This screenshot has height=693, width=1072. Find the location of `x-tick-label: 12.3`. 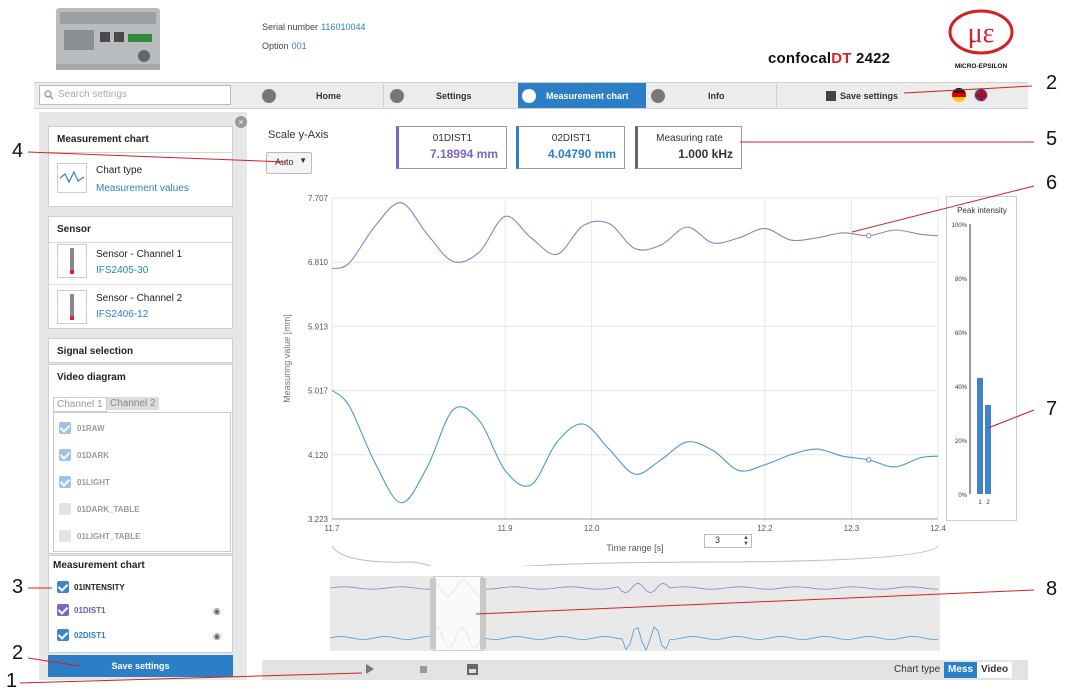

x-tick-label: 12.3 is located at coordinates (852, 528).